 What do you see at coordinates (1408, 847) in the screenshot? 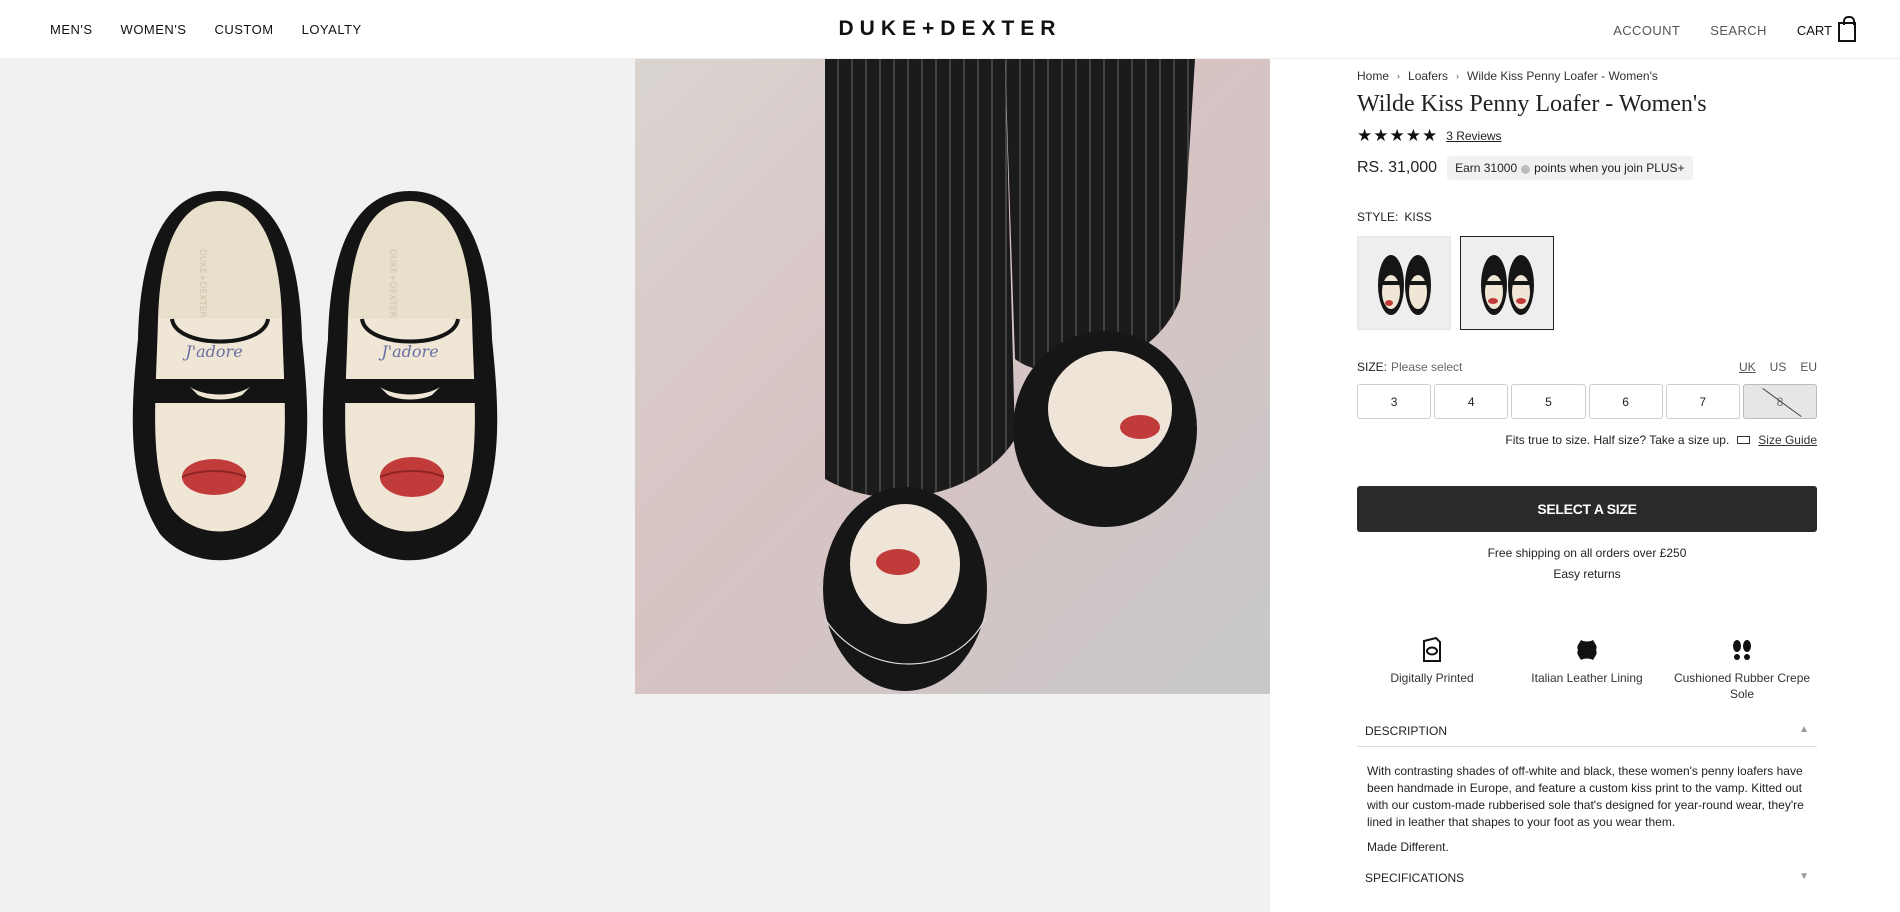
I see `description-tagline: Made Different.` at bounding box center [1408, 847].